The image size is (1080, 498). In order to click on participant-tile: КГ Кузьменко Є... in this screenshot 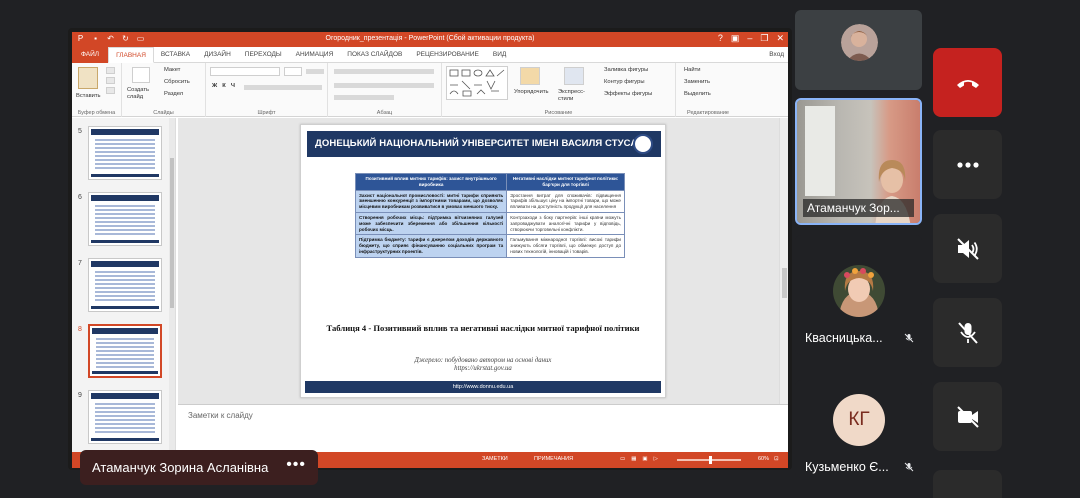, I will do `click(858, 429)`.